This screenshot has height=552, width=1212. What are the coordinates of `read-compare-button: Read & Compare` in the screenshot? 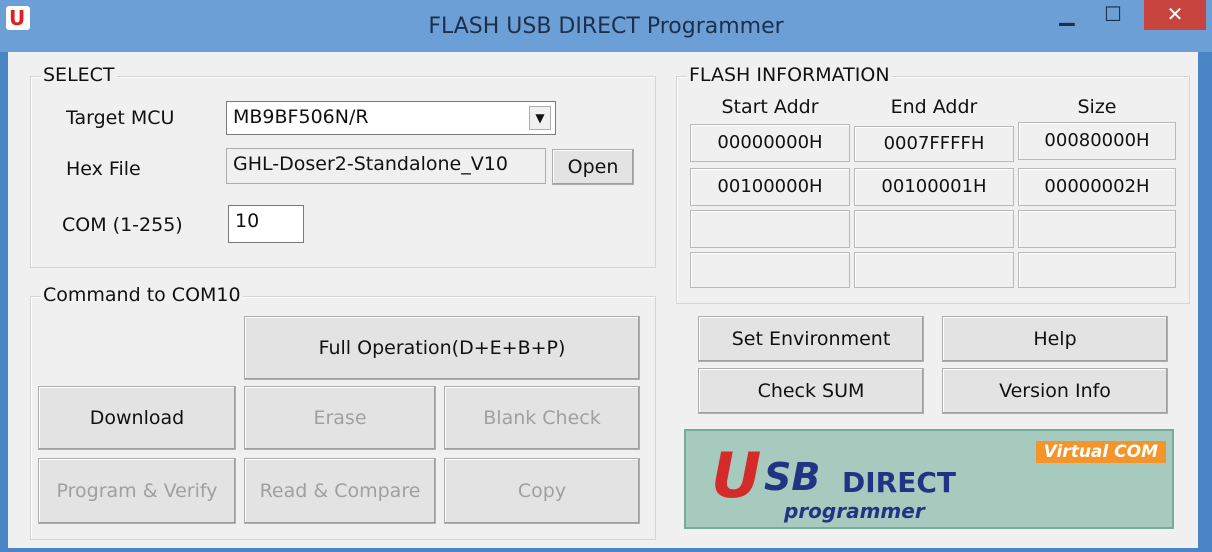 It's located at (340, 491).